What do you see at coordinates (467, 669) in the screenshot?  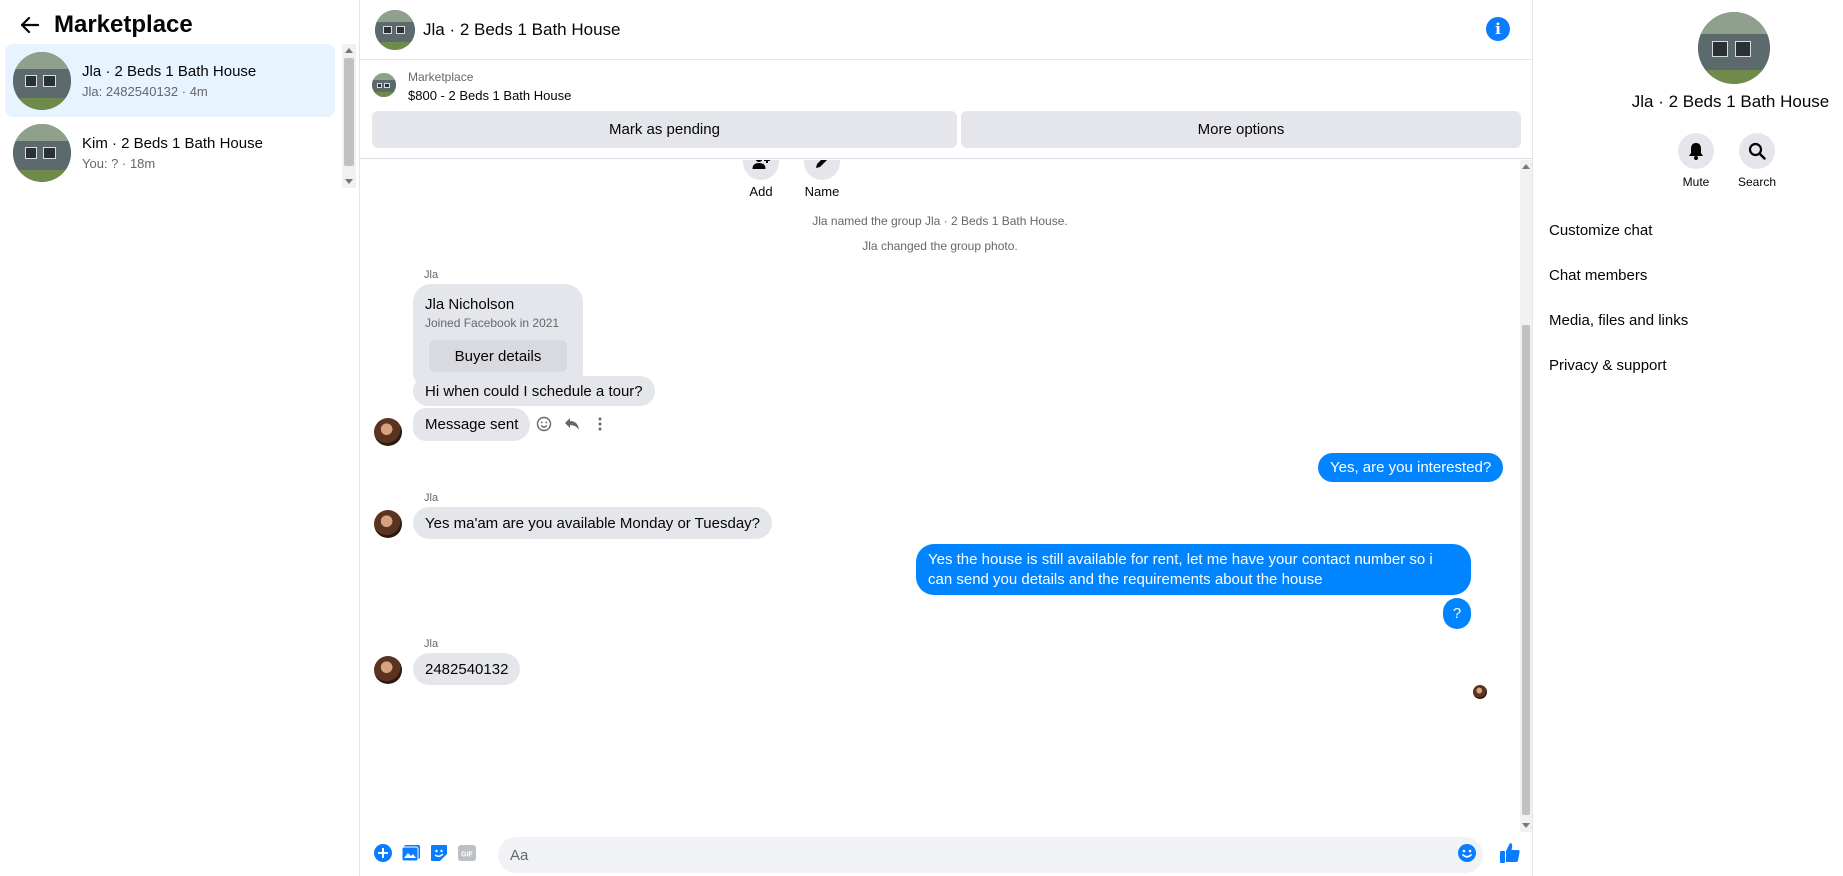 I see `incoming-message: 2482540132` at bounding box center [467, 669].